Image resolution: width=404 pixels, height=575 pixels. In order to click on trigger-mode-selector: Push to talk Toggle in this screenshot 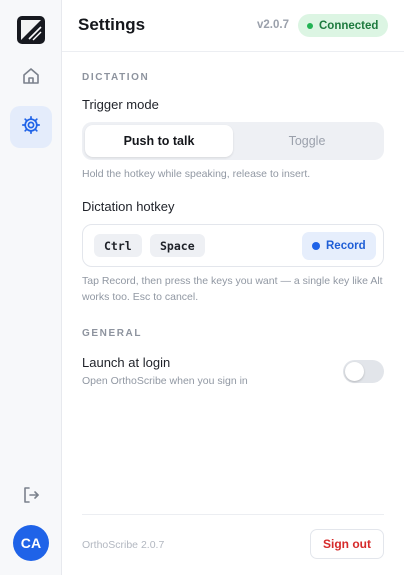, I will do `click(233, 141)`.